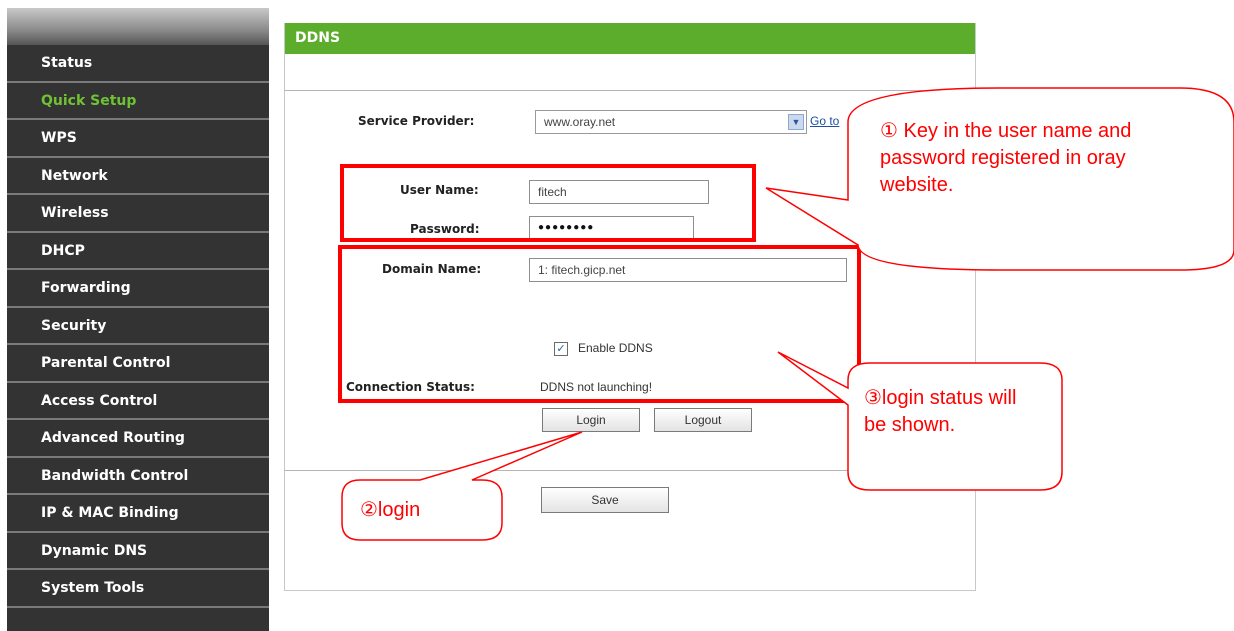 The height and width of the screenshot is (631, 1234). What do you see at coordinates (940, 411) in the screenshot?
I see `callout-text-3: ③login status will be shown.` at bounding box center [940, 411].